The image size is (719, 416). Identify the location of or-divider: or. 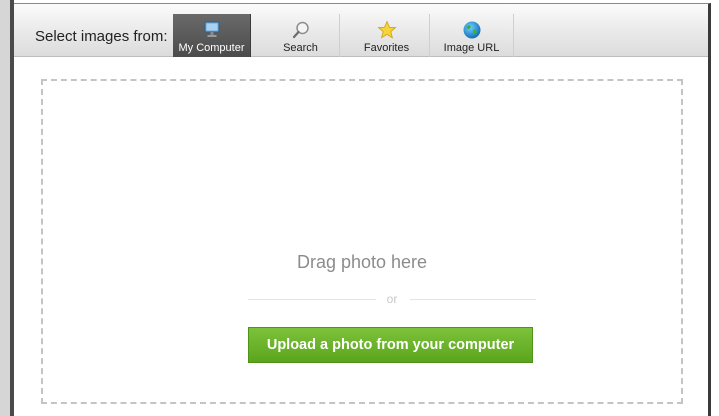
(392, 299).